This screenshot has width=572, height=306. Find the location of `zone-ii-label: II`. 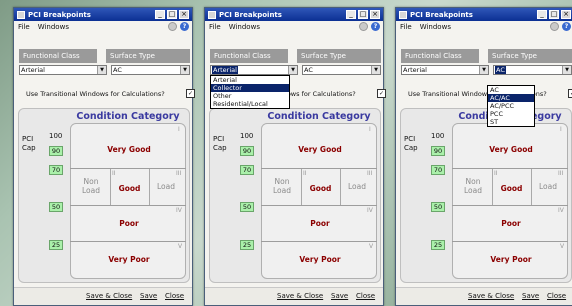

zone-ii-label: II is located at coordinates (496, 173).